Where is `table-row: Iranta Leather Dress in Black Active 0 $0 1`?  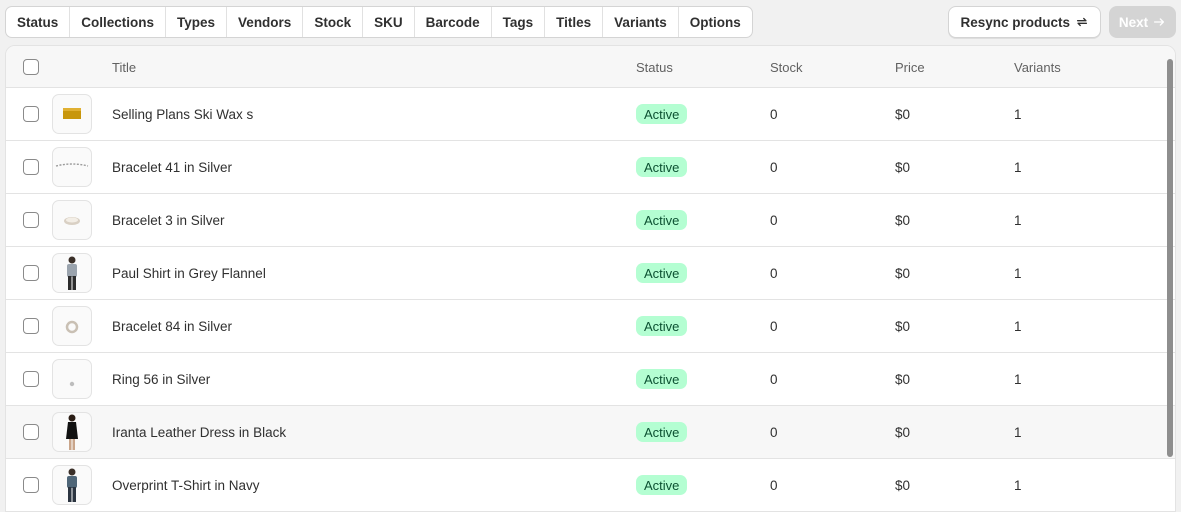 table-row: Iranta Leather Dress in Black Active 0 $0 1 is located at coordinates (590, 432).